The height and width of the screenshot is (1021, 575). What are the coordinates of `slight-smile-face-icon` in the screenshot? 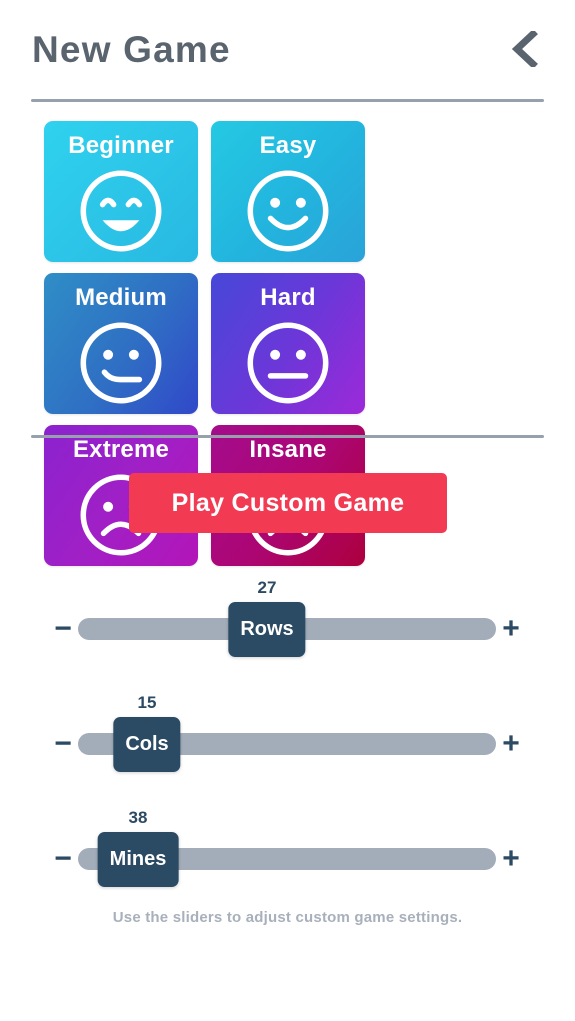 It's located at (121, 363).